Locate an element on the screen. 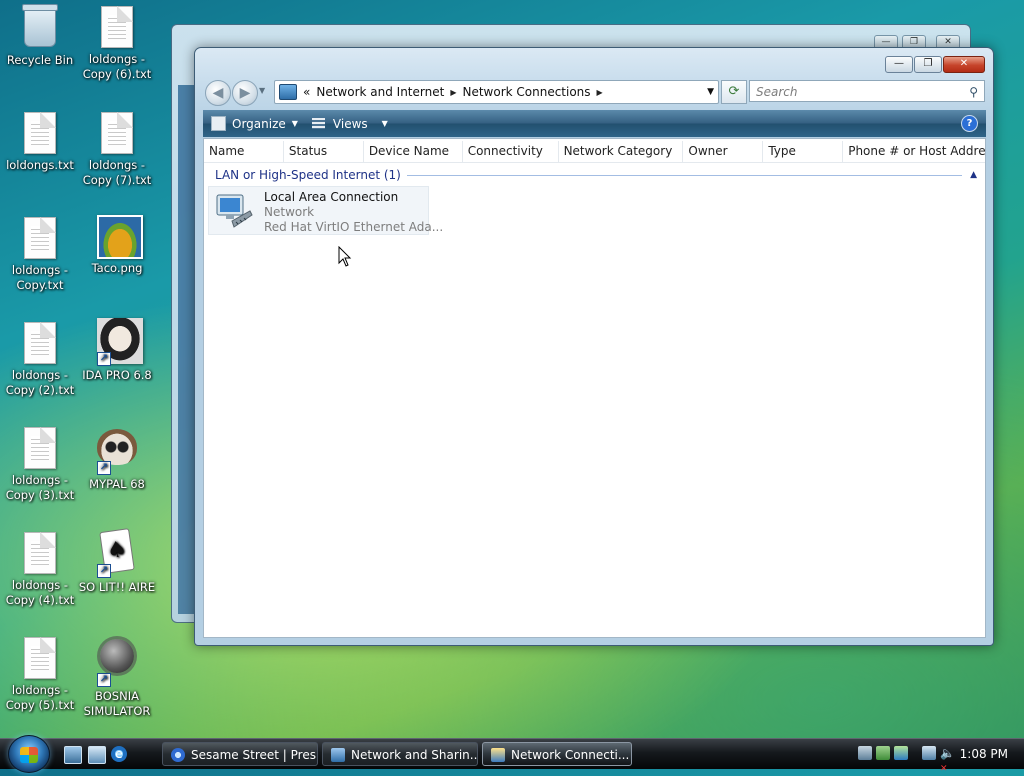 The width and height of the screenshot is (1024, 776). refresh-icon: ⟳ is located at coordinates (734, 91).